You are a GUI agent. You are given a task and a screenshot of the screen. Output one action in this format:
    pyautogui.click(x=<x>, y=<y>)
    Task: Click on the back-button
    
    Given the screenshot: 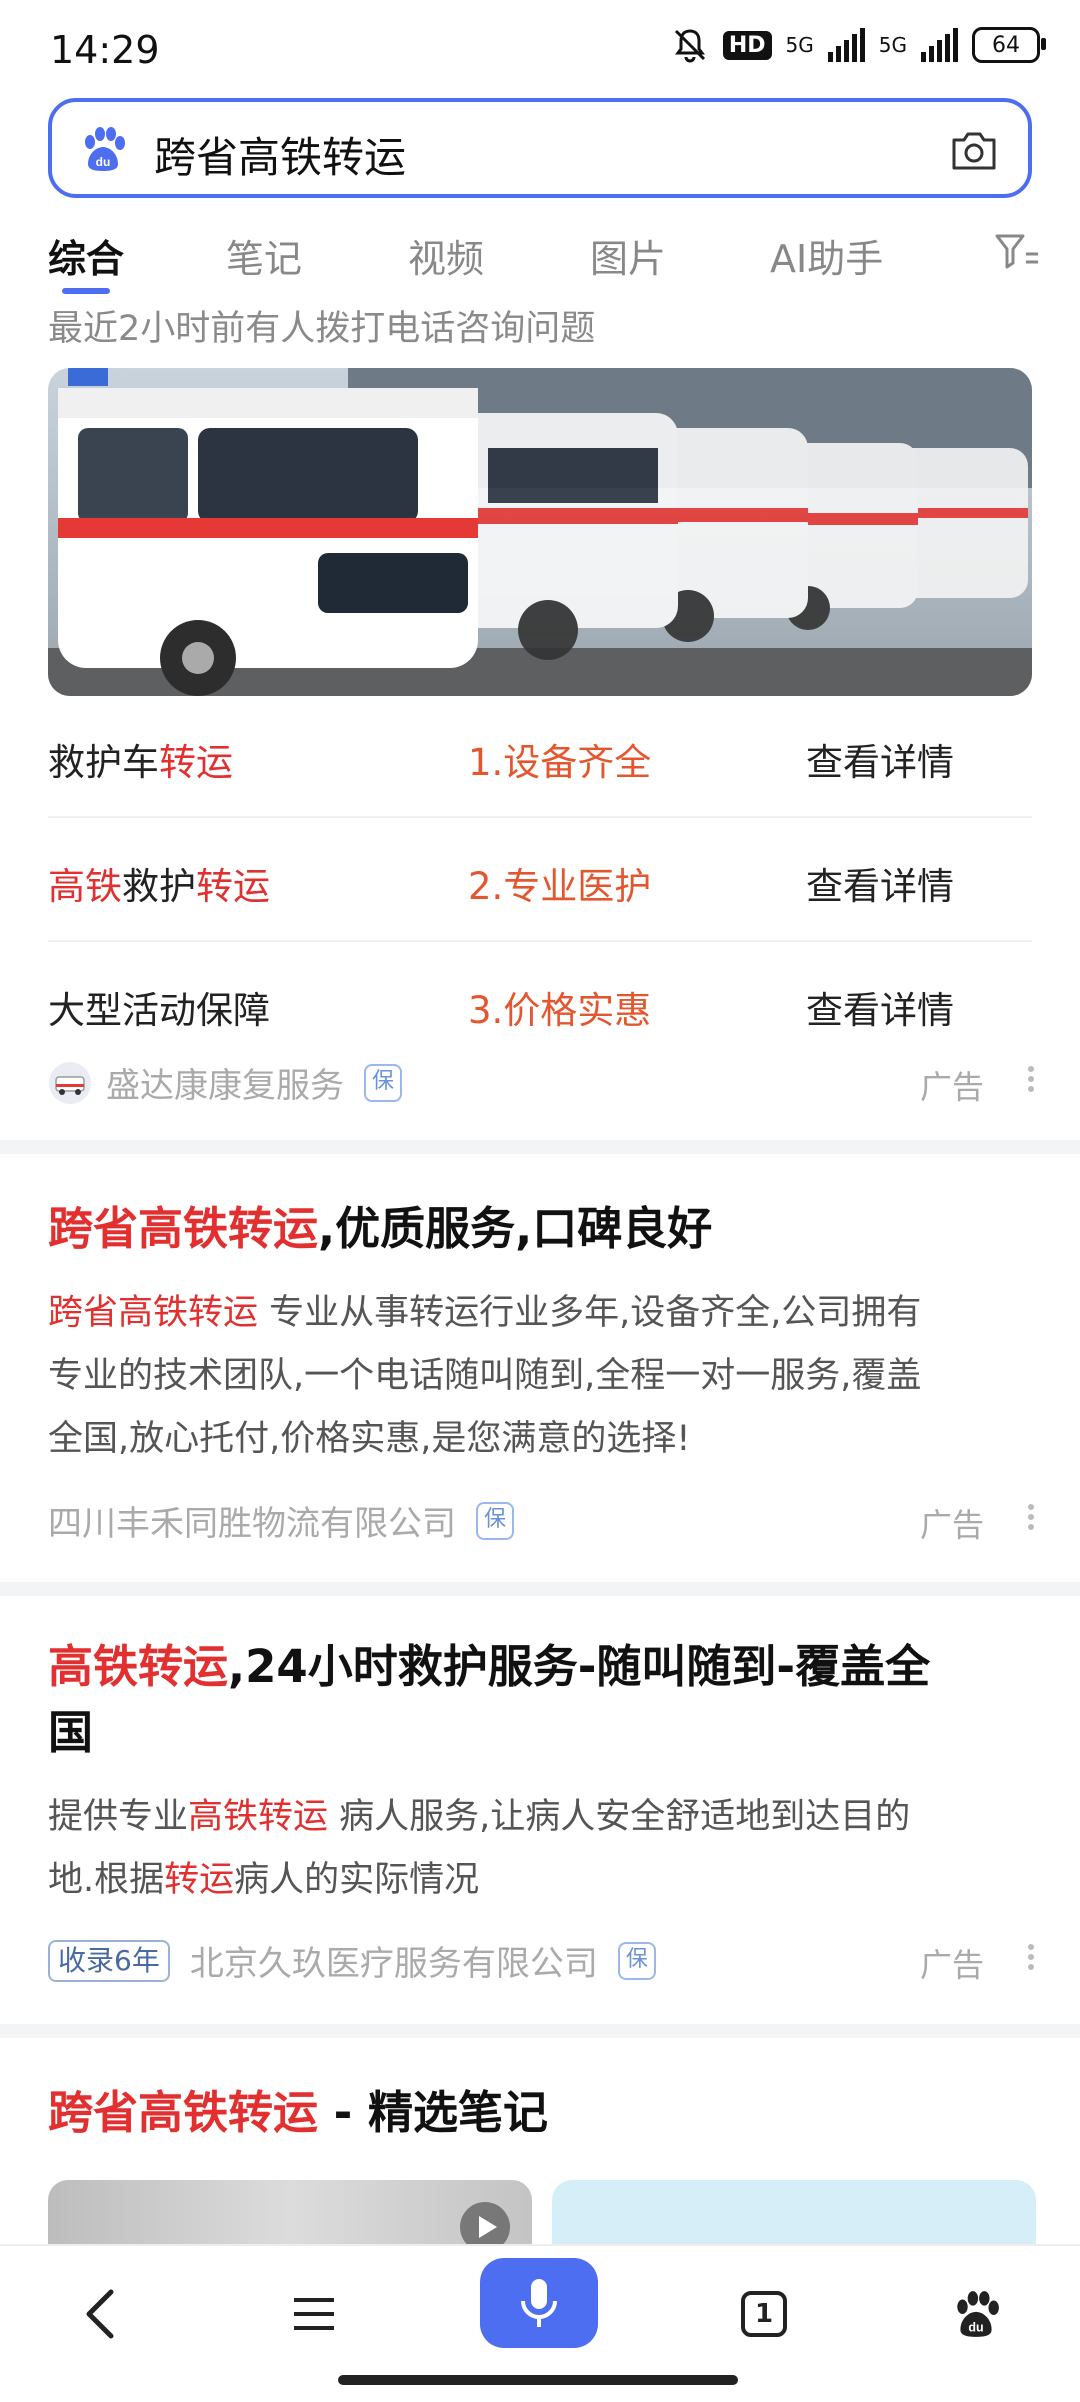 What is the action you would take?
    pyautogui.click(x=100, y=2314)
    